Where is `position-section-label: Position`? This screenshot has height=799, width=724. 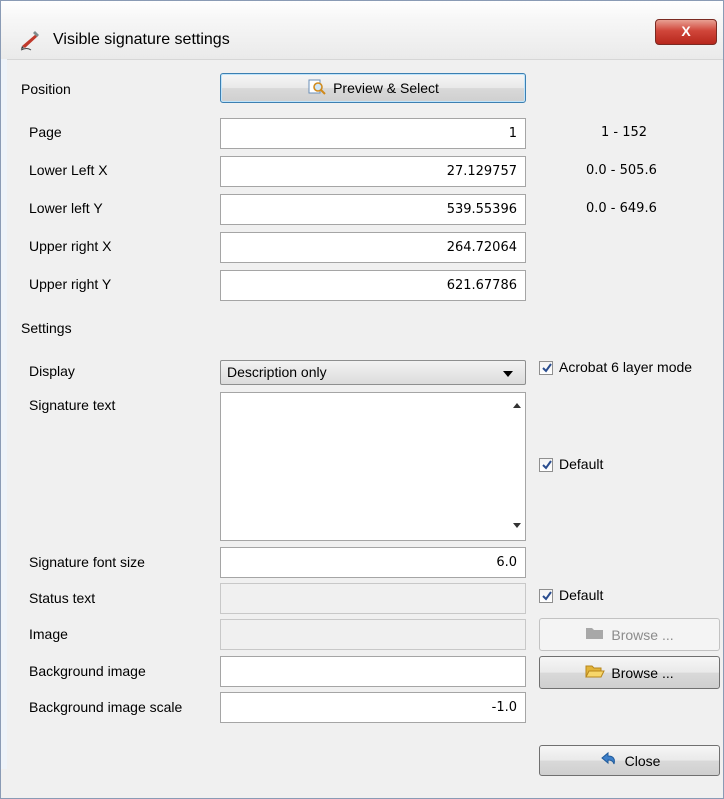 position-section-label: Position is located at coordinates (46, 89).